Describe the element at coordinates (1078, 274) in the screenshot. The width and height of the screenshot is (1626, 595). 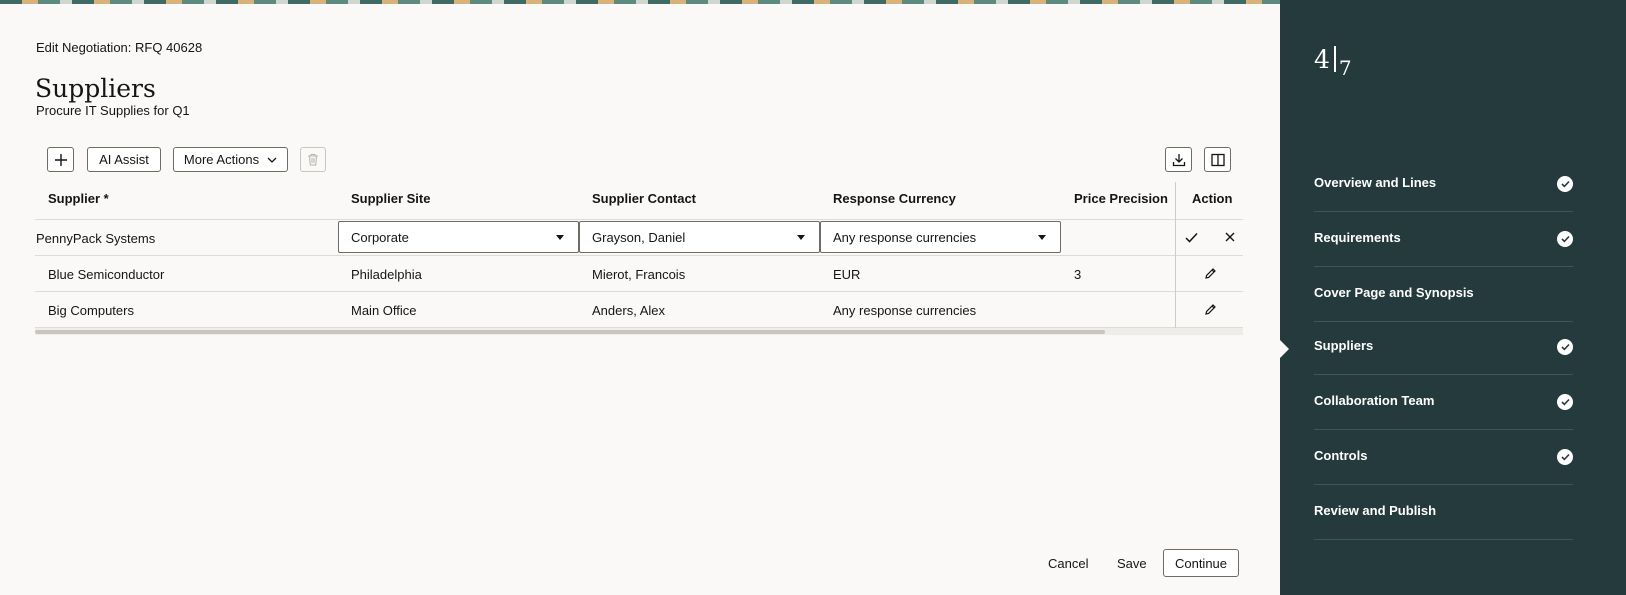
I see `price-precision-cell: 3` at that location.